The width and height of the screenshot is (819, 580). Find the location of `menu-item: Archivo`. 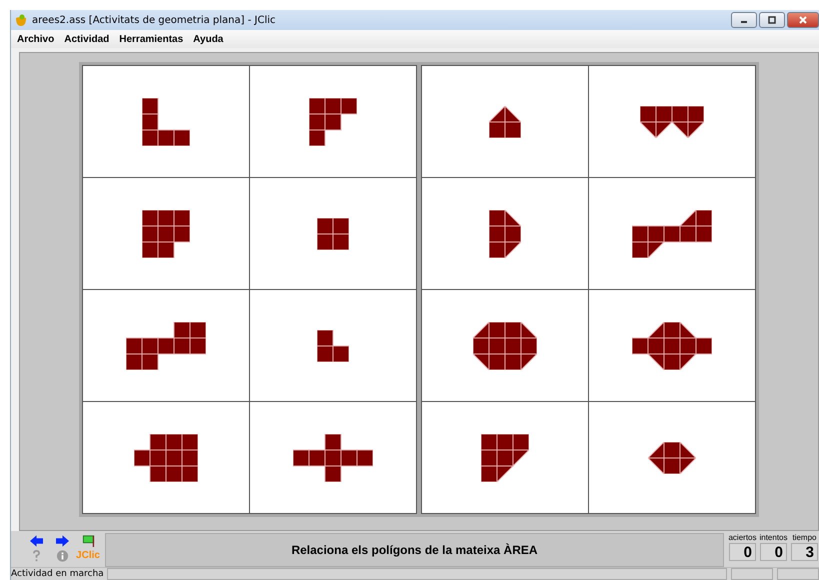

menu-item: Archivo is located at coordinates (35, 39).